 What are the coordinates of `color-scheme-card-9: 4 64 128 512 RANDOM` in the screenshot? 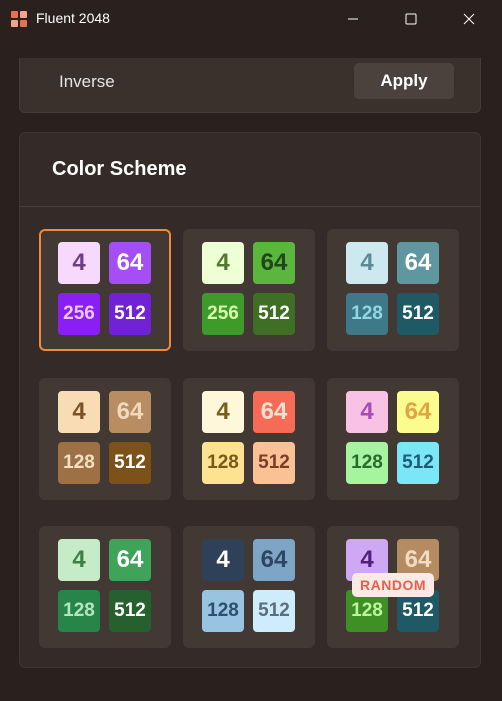 It's located at (393, 587).